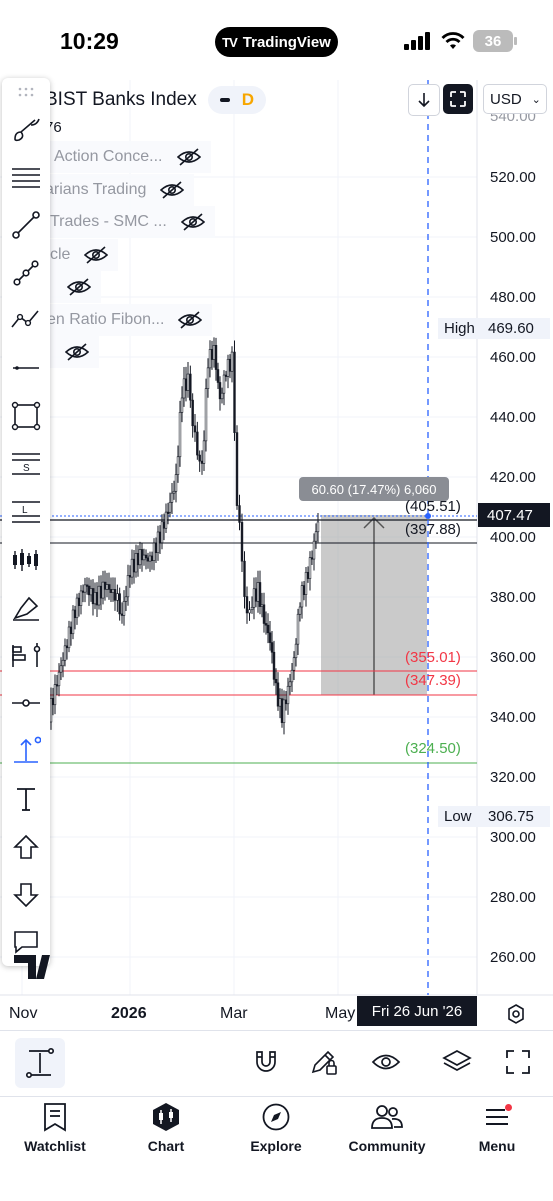 This screenshot has height=1201, width=553. I want to click on expand-icon, so click(458, 99).